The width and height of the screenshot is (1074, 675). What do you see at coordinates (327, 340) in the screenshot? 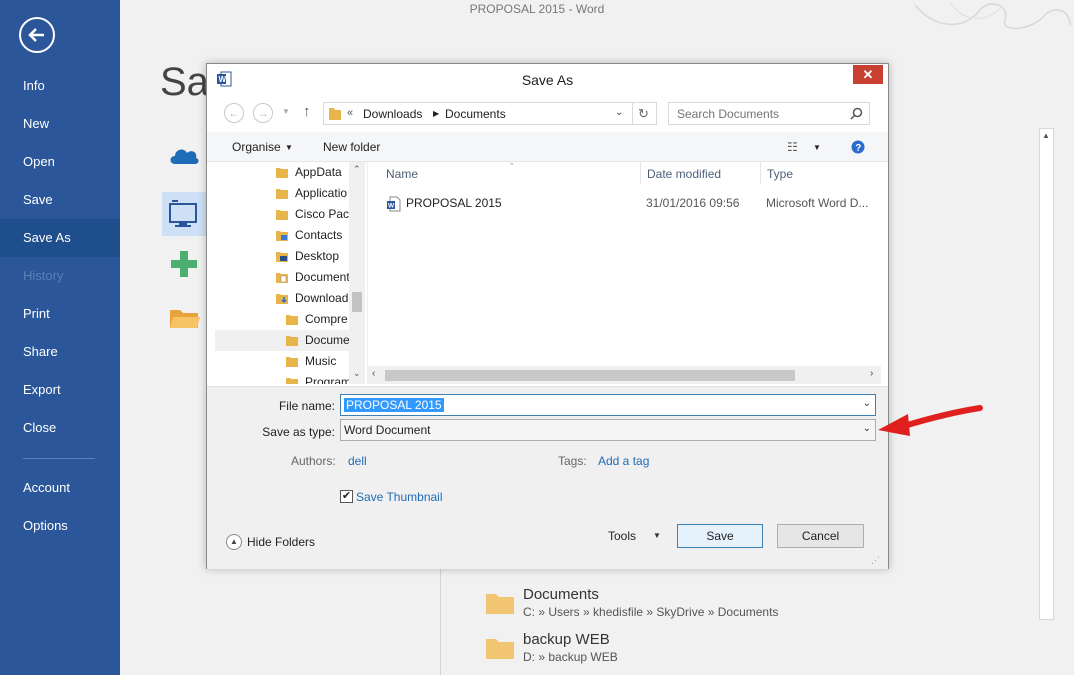
I see `tree-item-label: Docume` at bounding box center [327, 340].